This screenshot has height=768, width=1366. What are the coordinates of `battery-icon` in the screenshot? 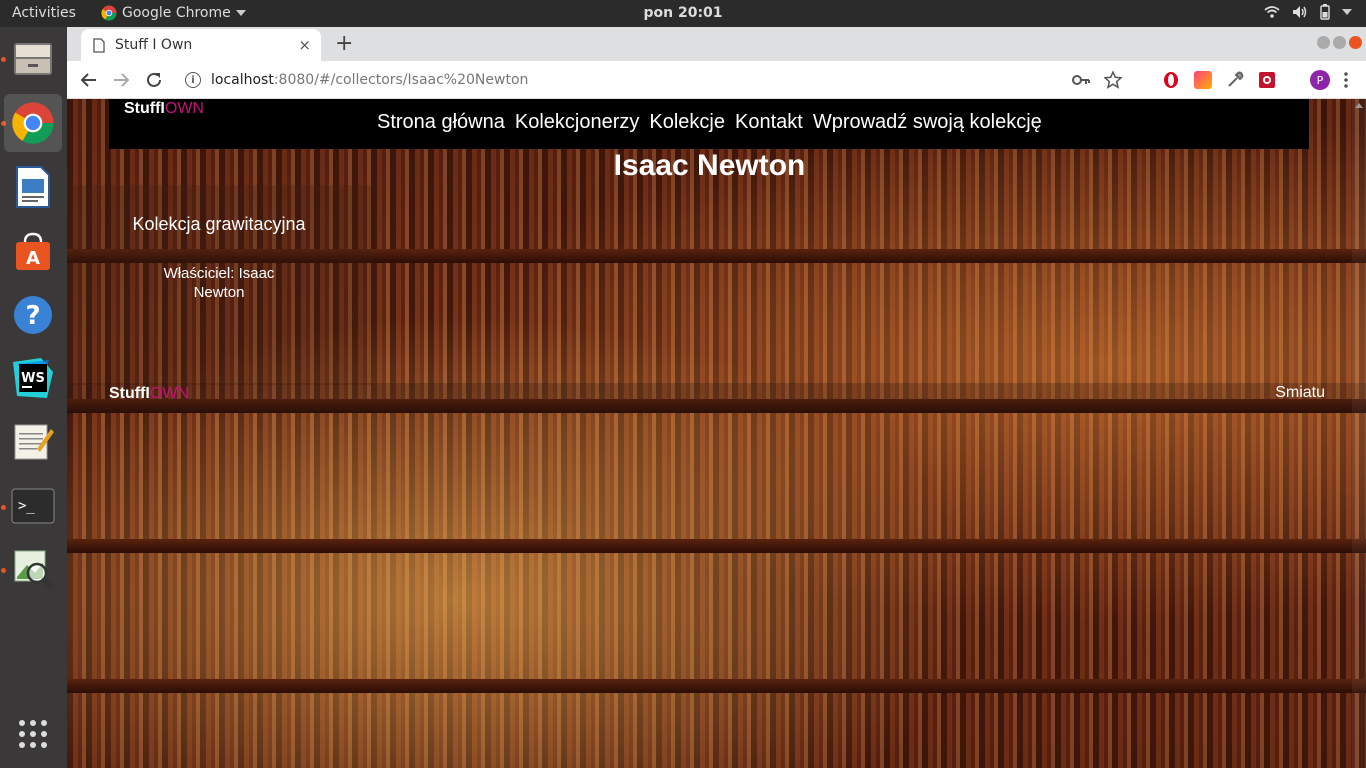 It's located at (1325, 12).